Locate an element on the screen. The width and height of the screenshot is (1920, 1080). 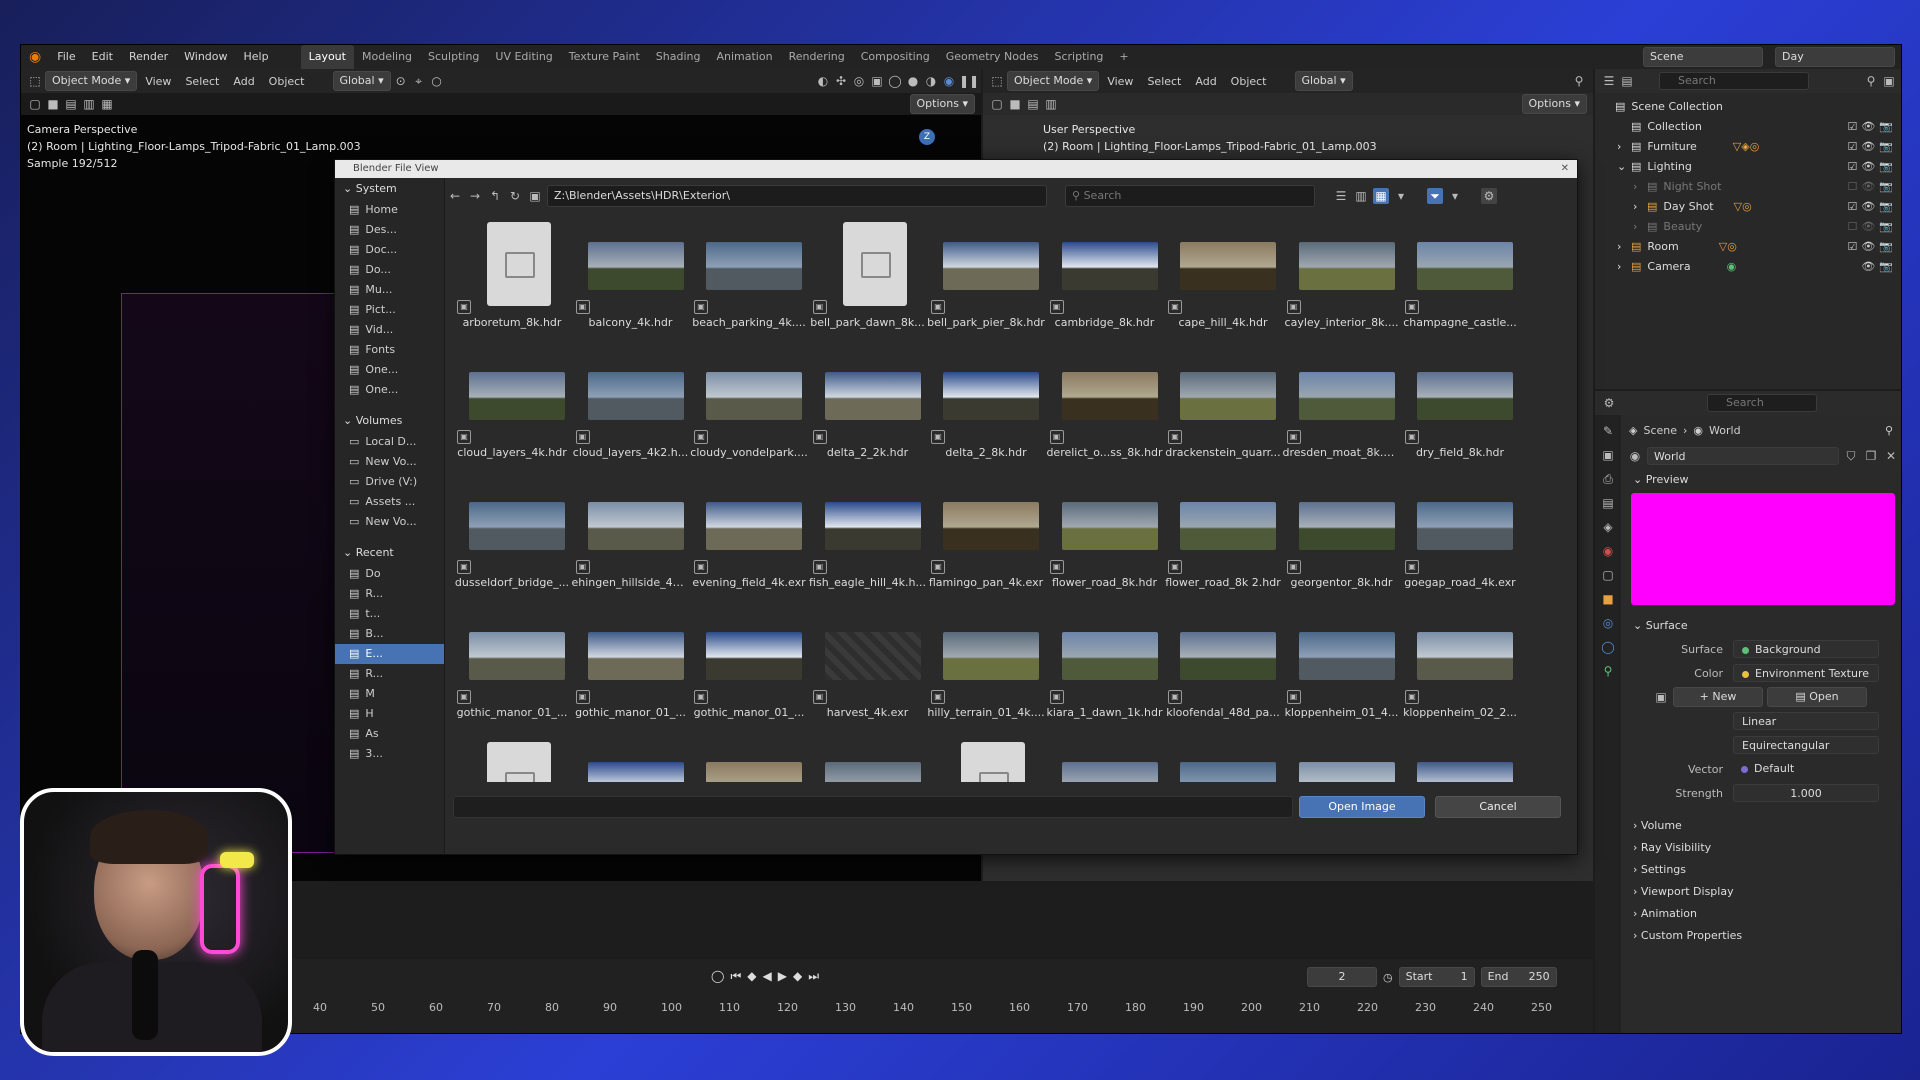
section-custom-properties: › Custom Properties is located at coordinates (1762, 936).